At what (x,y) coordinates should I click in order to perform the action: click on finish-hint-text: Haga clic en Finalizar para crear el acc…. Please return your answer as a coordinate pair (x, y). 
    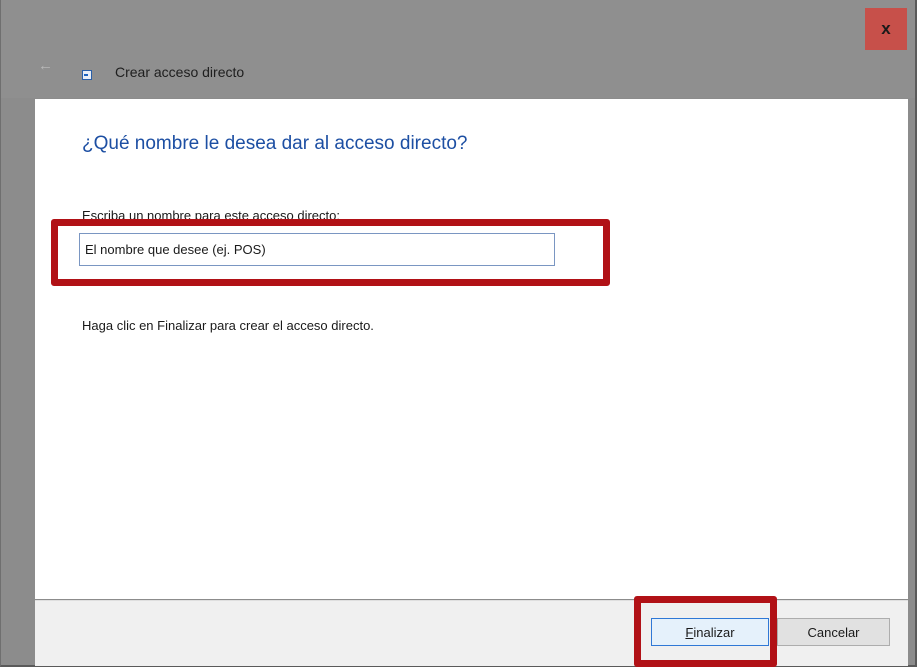
    Looking at the image, I should click on (228, 325).